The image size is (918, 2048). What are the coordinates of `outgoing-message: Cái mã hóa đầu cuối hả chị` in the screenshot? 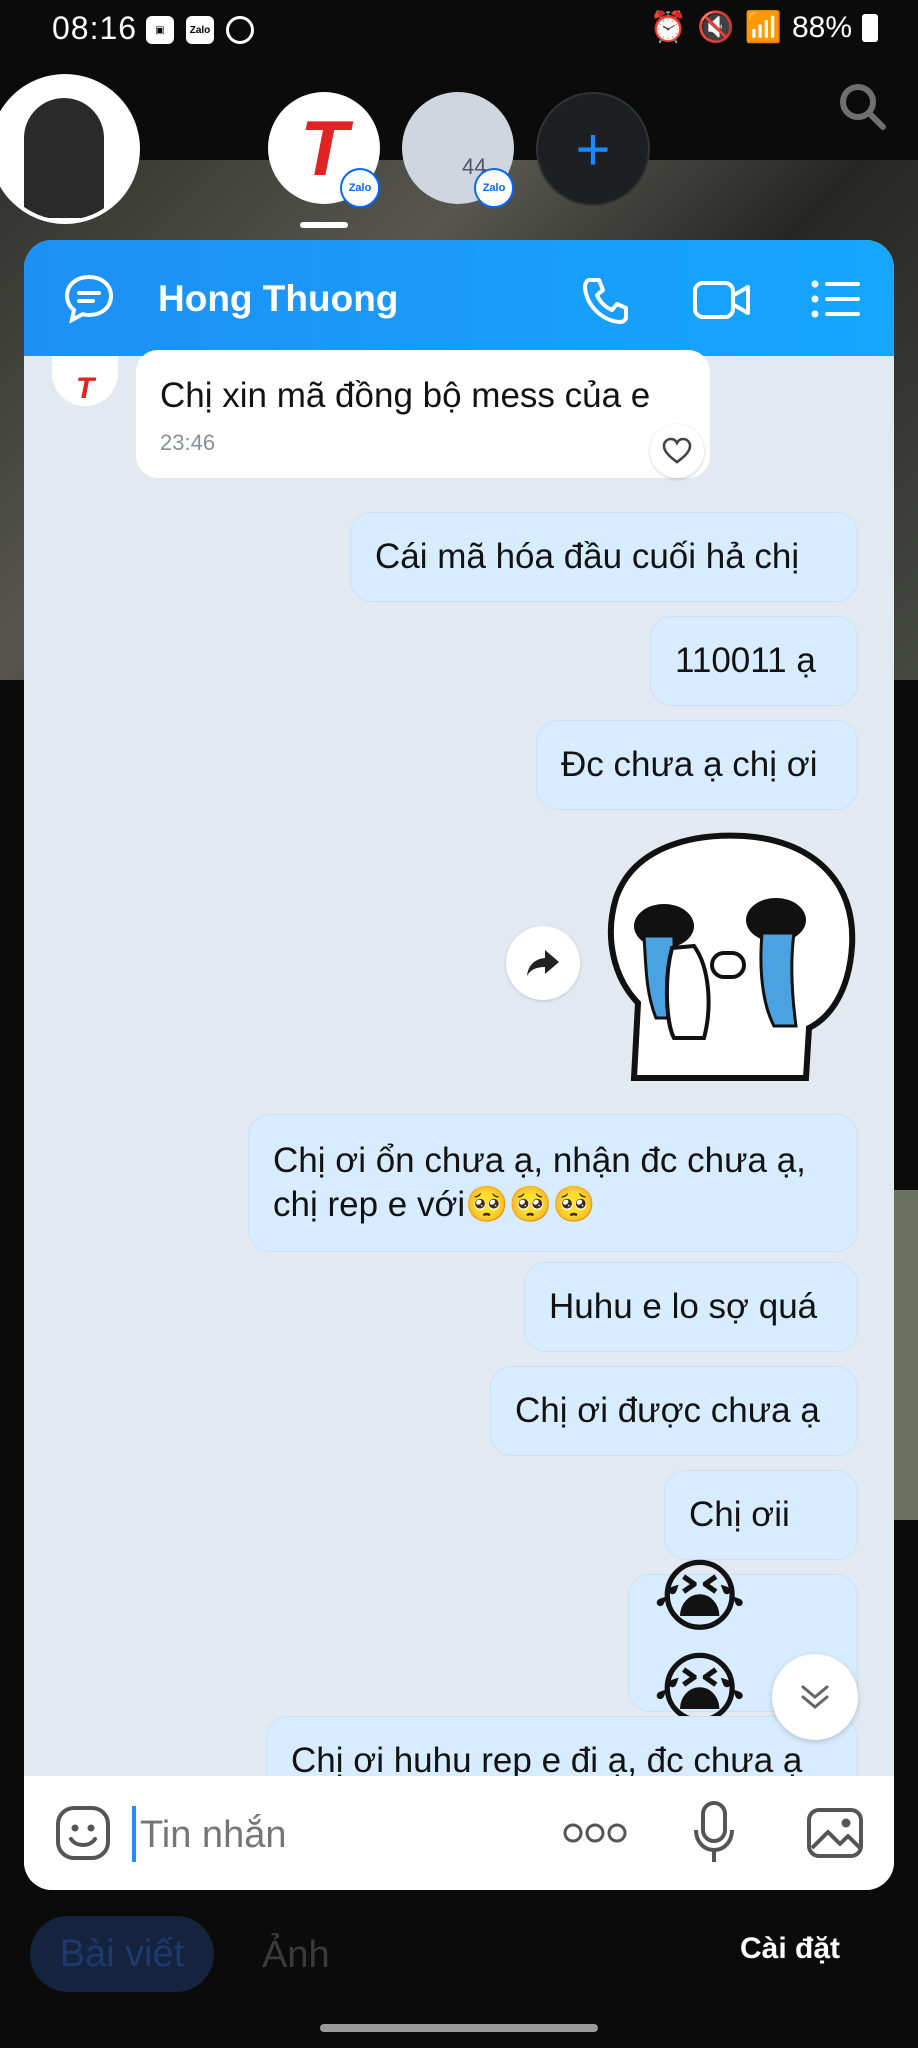 It's located at (604, 557).